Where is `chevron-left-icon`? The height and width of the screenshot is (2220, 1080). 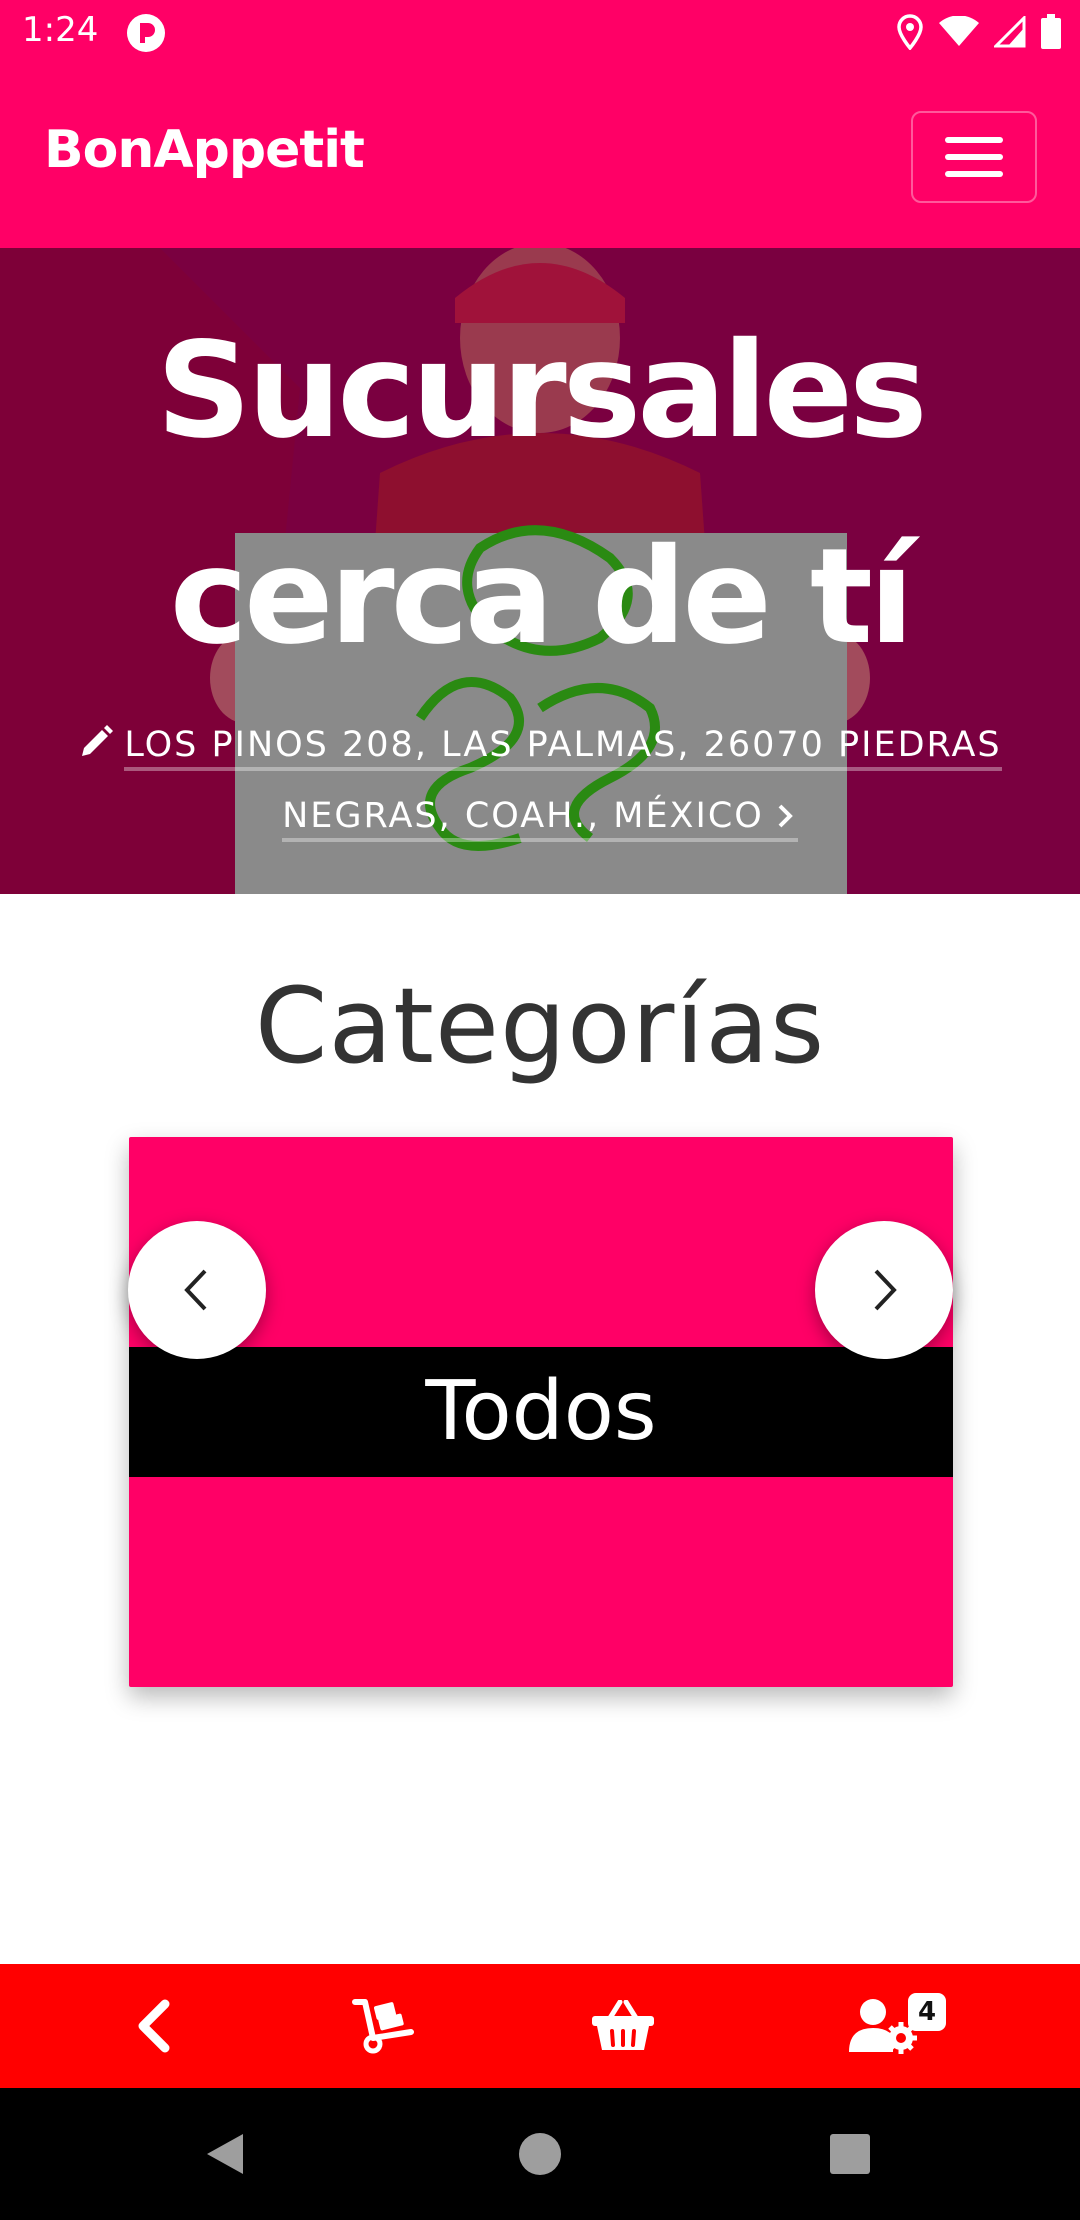
chevron-left-icon is located at coordinates (195, 1290).